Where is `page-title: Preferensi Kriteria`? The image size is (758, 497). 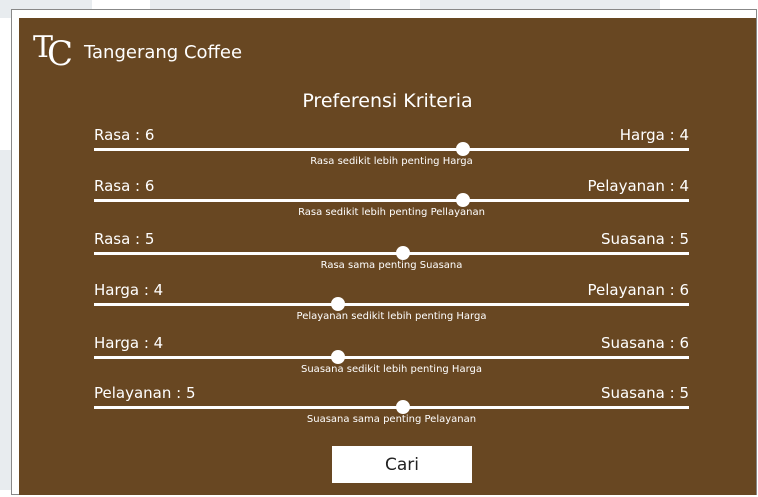
page-title: Preferensi Kriteria is located at coordinates (387, 101).